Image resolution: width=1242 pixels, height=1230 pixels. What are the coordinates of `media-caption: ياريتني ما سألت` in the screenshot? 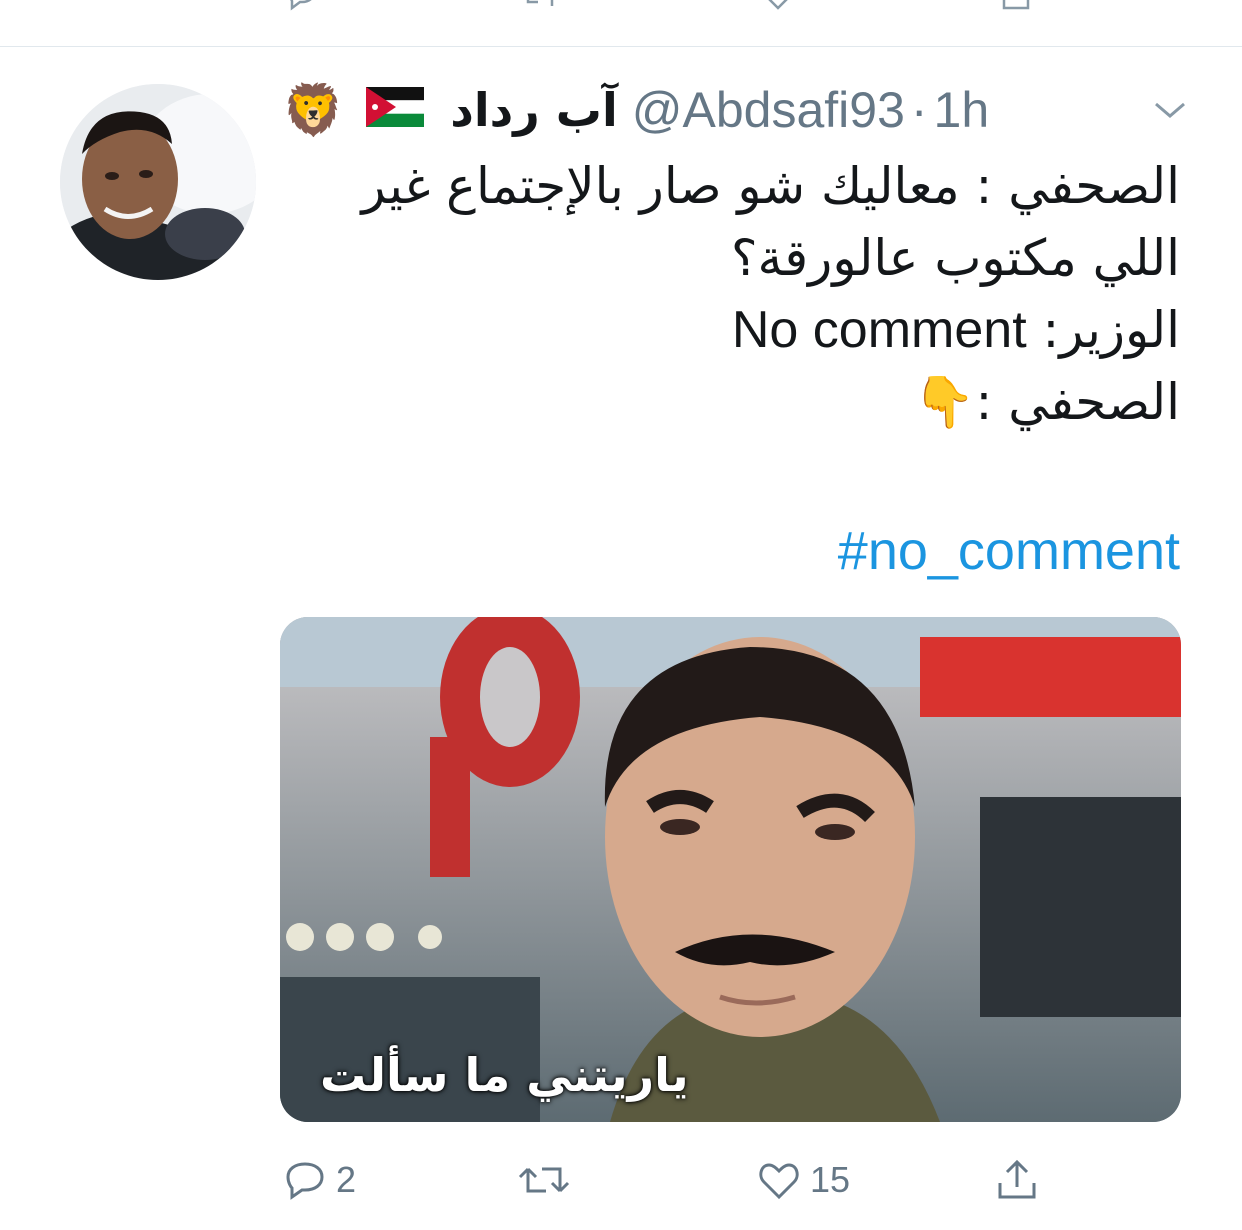 It's located at (504, 1075).